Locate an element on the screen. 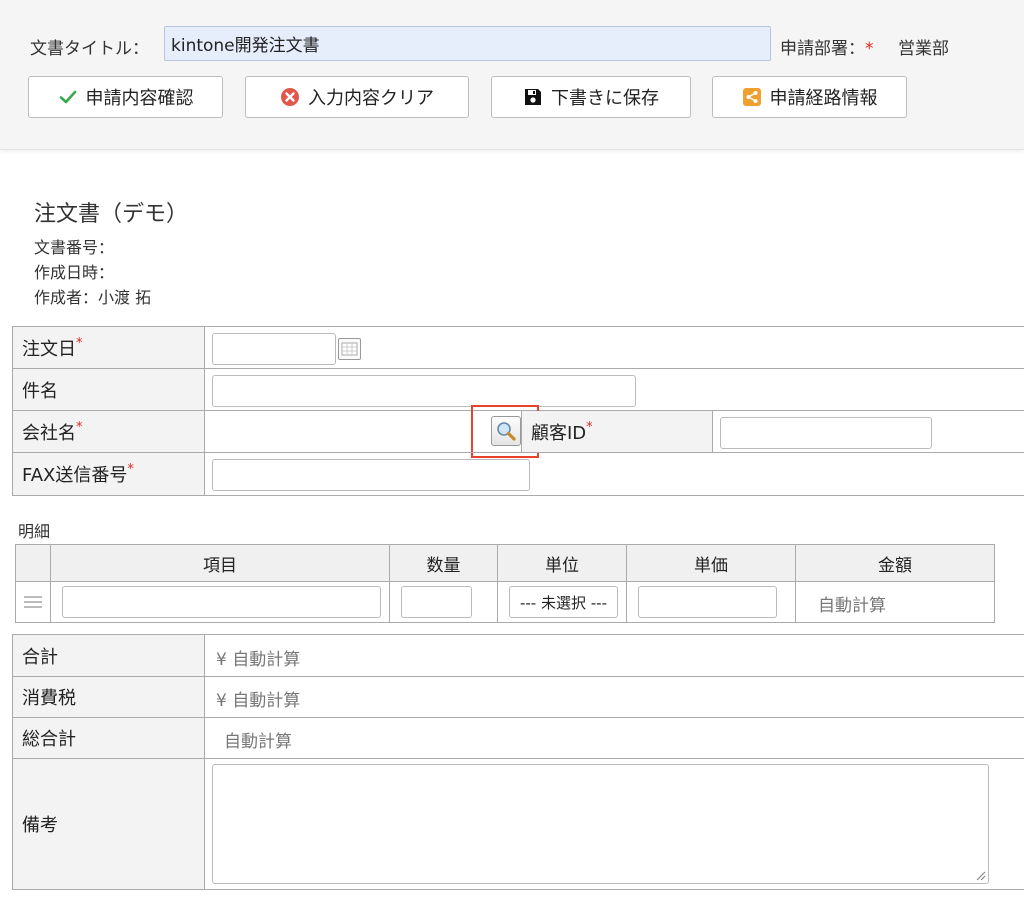 This screenshot has width=1024, height=924. details-section-label: 明細 is located at coordinates (34, 531).